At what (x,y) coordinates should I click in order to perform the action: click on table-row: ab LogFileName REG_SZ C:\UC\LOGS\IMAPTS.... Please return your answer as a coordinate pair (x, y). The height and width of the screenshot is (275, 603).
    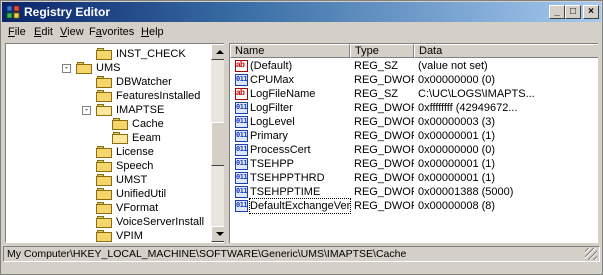
    Looking at the image, I should click on (414, 94).